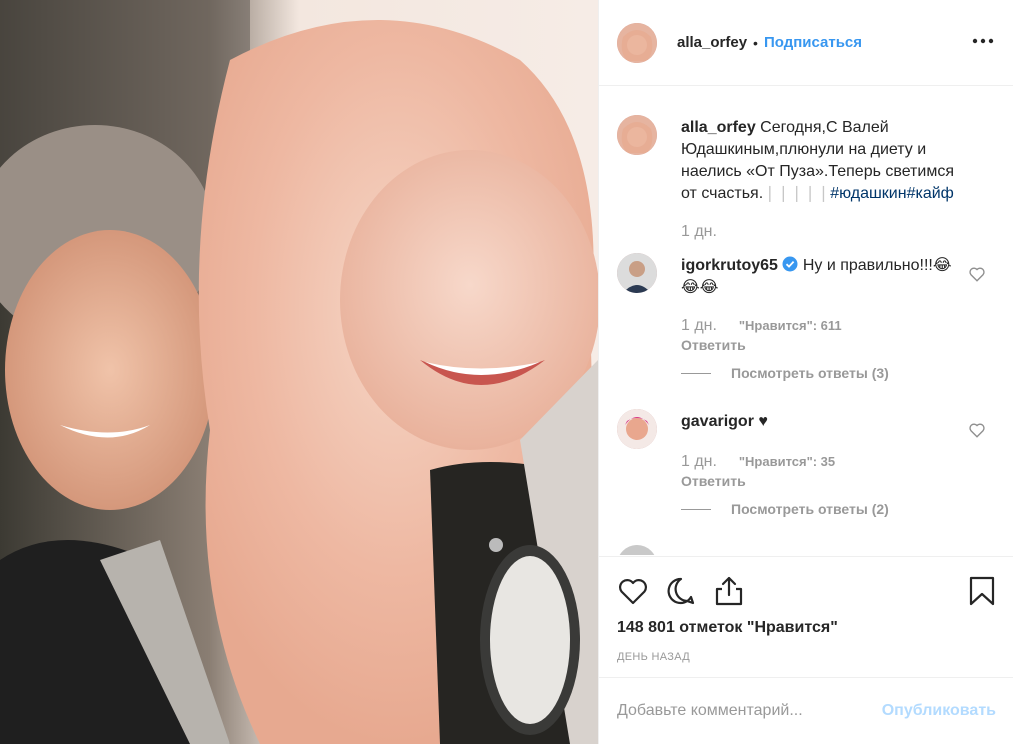 The image size is (1013, 744). I want to click on view-replies-button: Посмотреть ответы (2), so click(785, 509).